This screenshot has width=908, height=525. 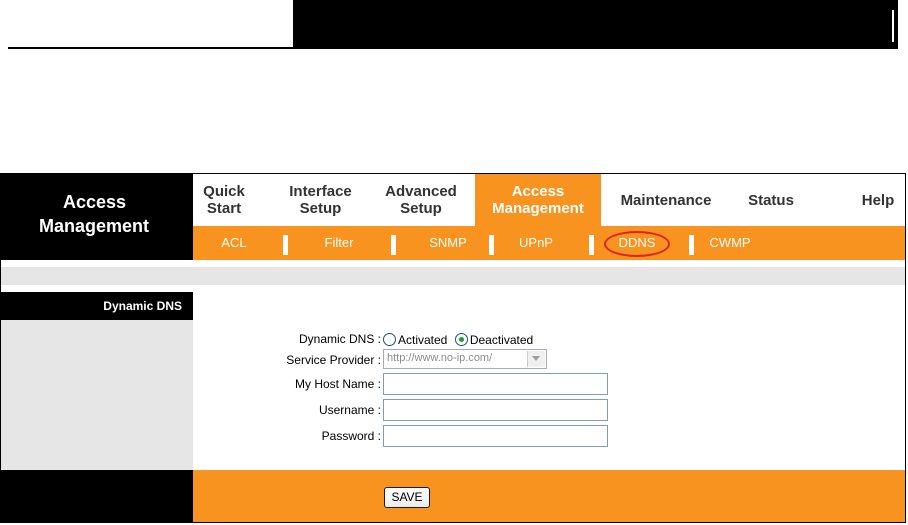 What do you see at coordinates (421, 200) in the screenshot?
I see `nav-advanced-setup: Advanced Setup` at bounding box center [421, 200].